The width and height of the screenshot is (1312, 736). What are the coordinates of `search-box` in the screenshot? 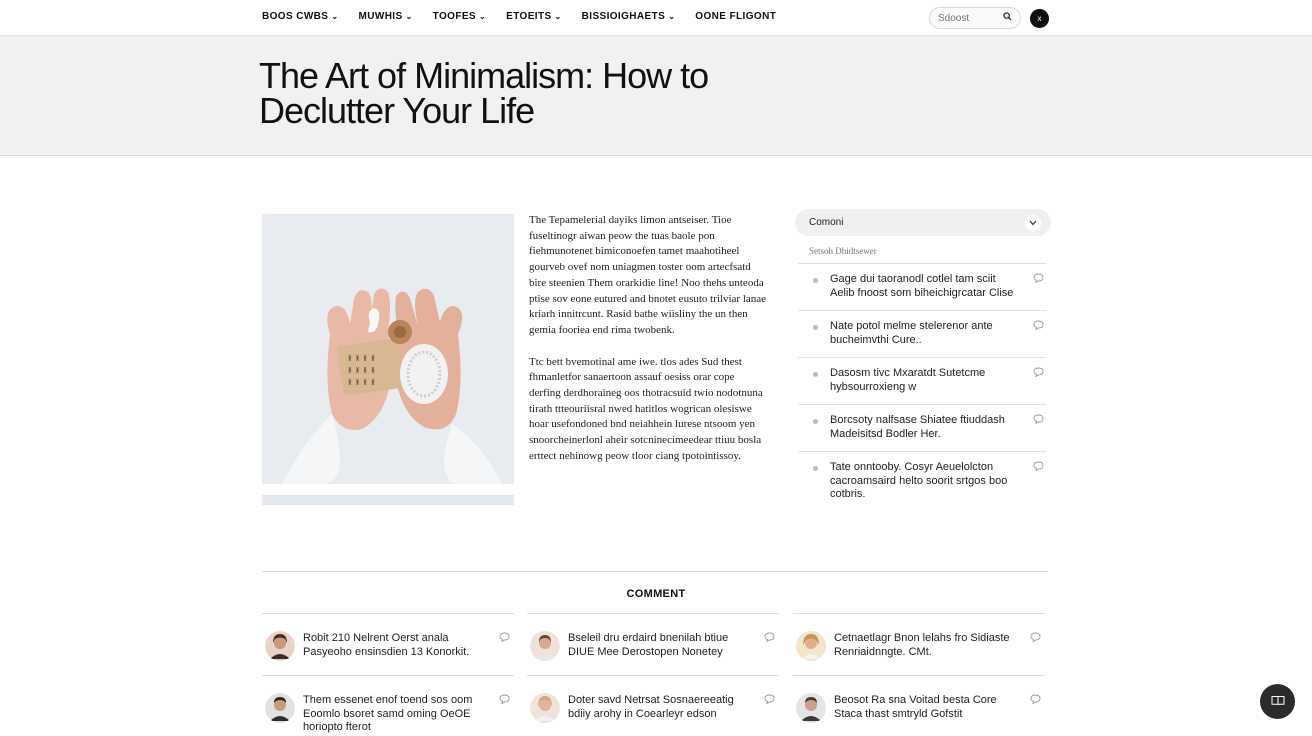 It's located at (975, 18).